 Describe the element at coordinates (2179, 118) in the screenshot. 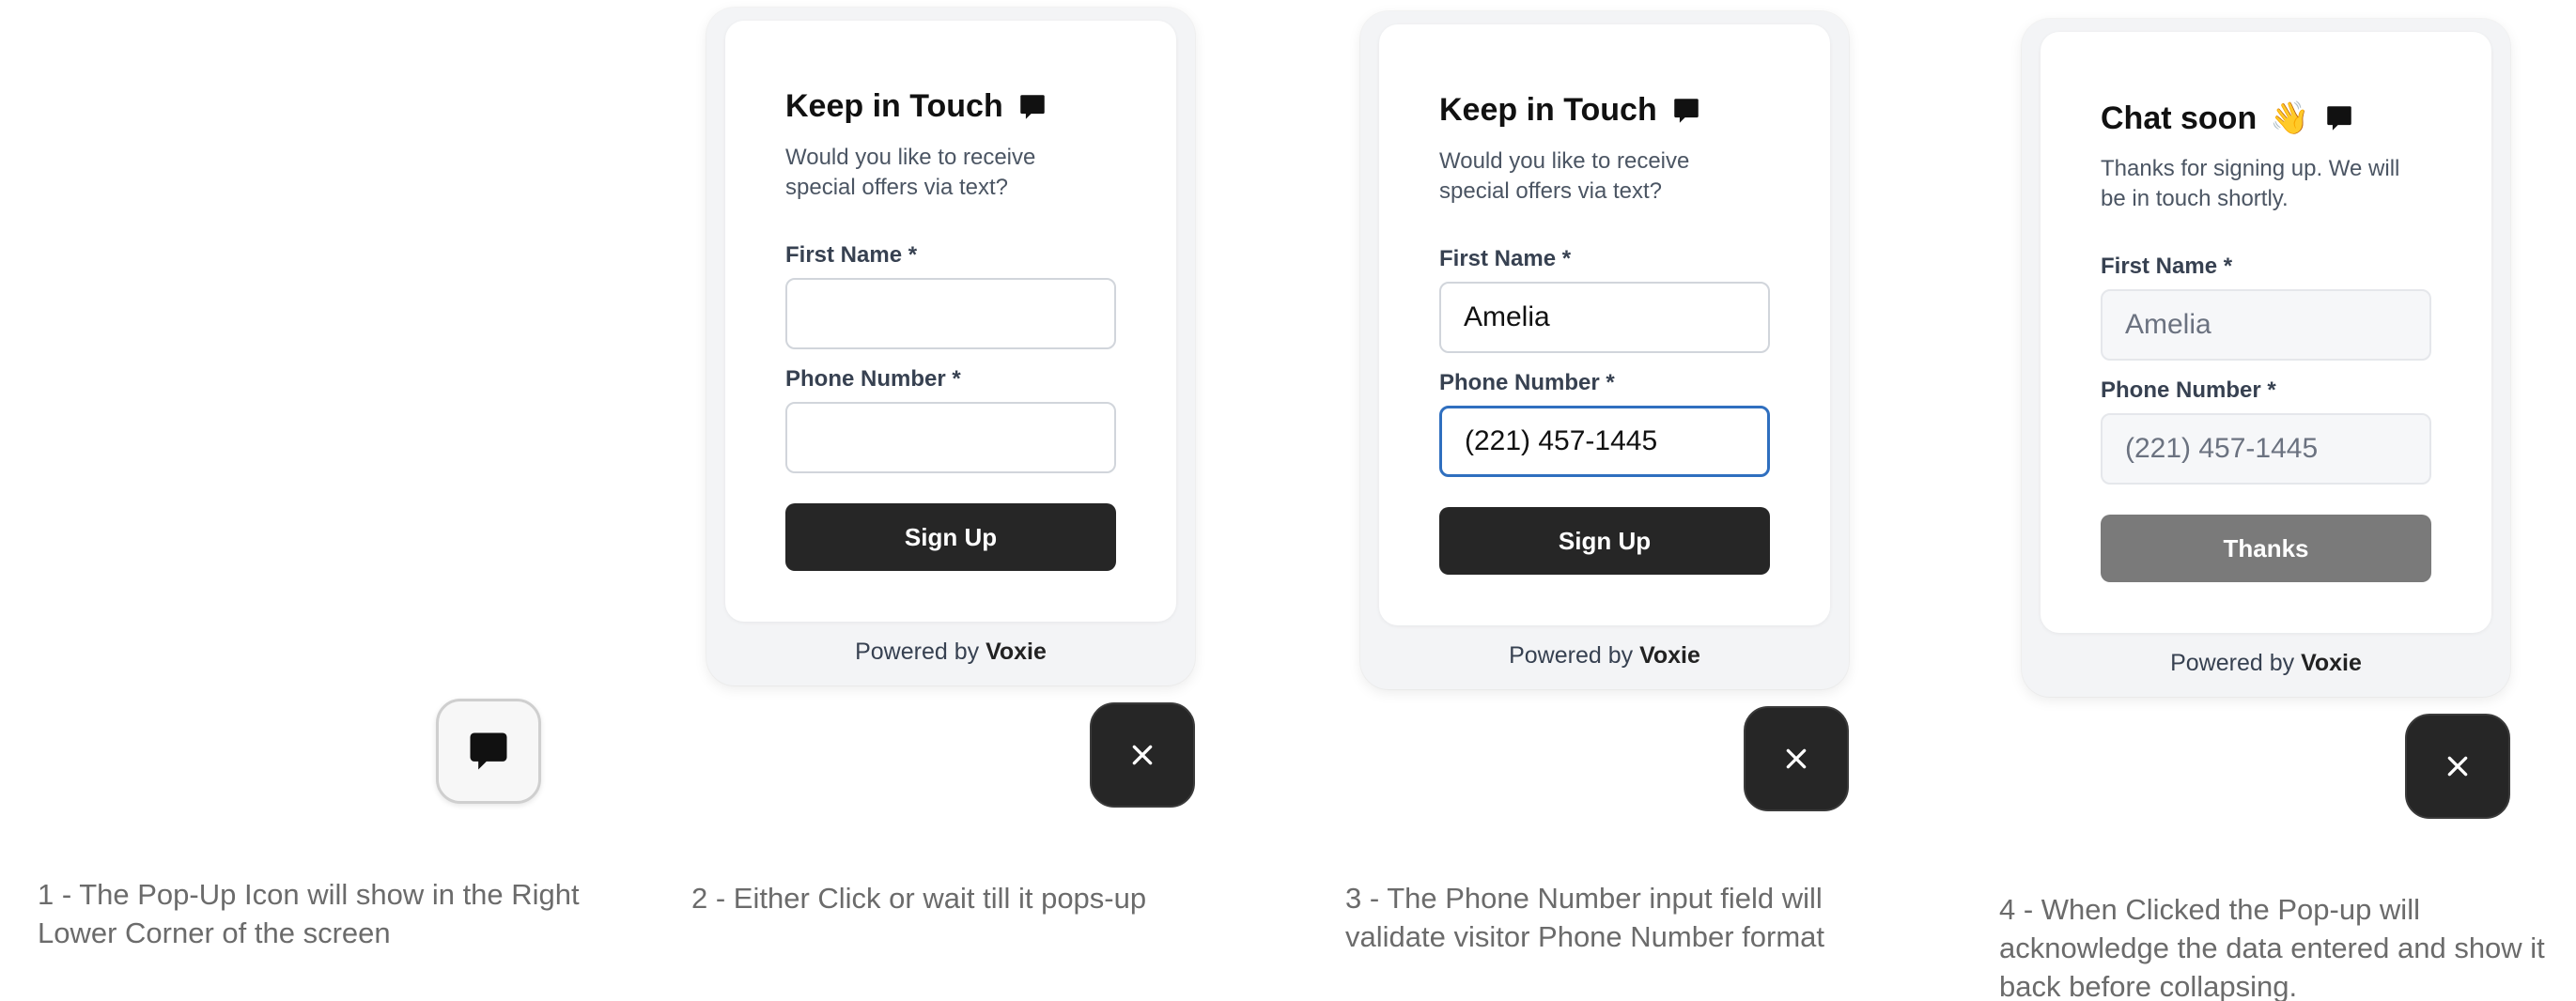

I see `title-text: Chat soon` at that location.